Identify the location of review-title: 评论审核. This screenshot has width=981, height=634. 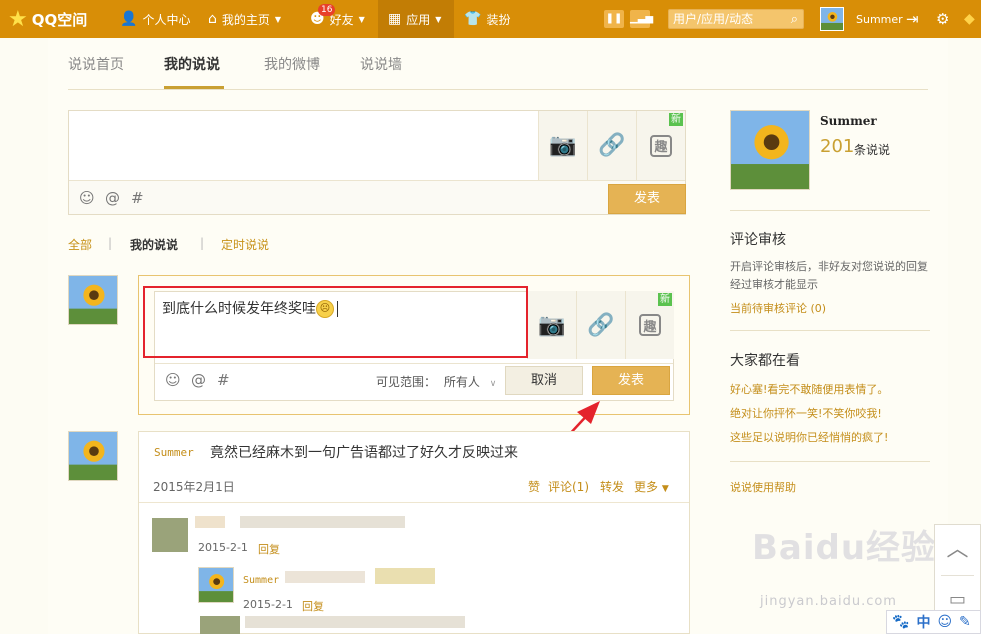
(758, 240).